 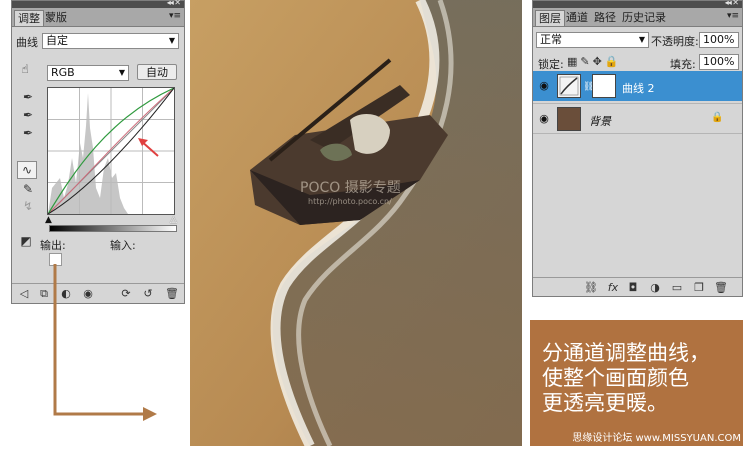 I want to click on lock-all-icon: 🔒, so click(x=613, y=61).